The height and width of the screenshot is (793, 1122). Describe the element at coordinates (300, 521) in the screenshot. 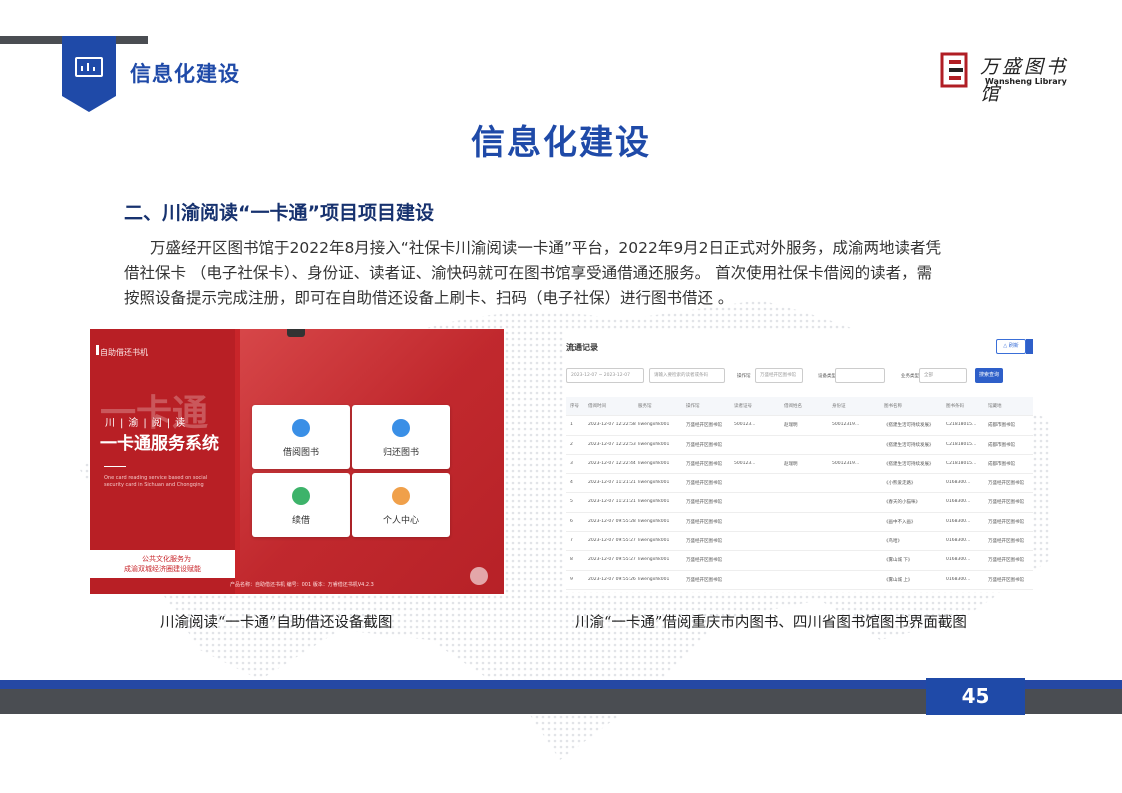

I see `tile-label: 续借` at that location.